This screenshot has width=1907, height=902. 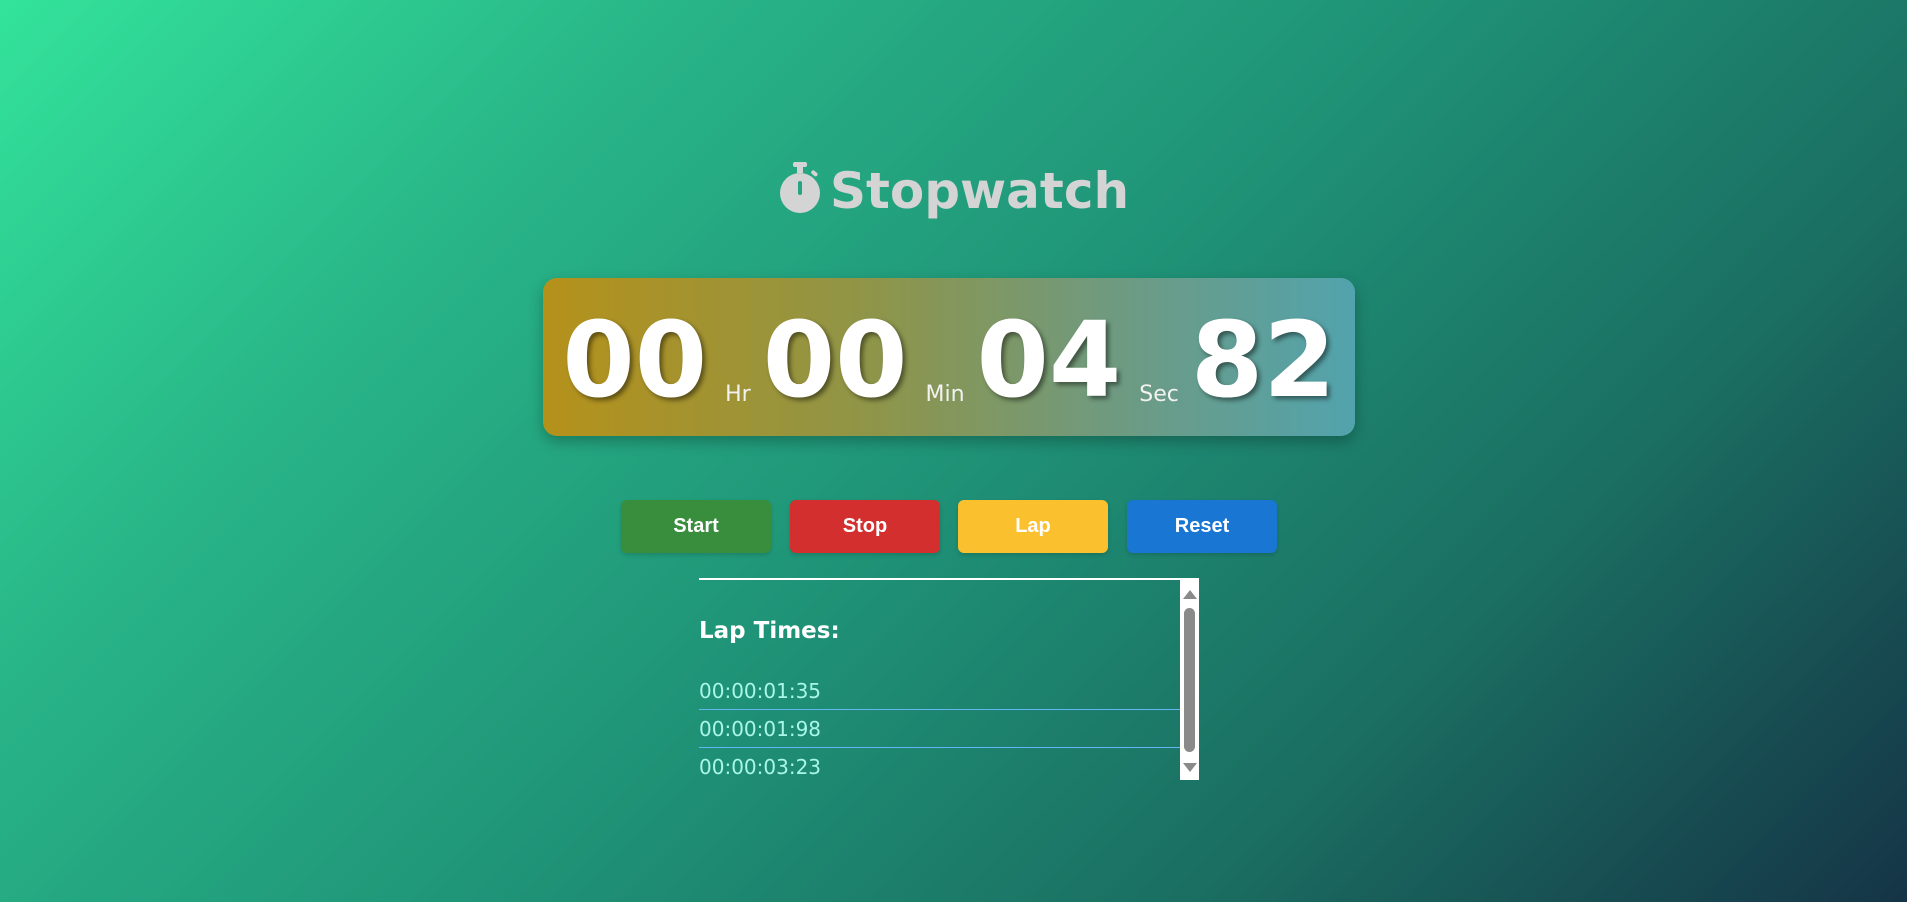 What do you see at coordinates (939, 764) in the screenshot?
I see `lap-item: 00:00:03:23` at bounding box center [939, 764].